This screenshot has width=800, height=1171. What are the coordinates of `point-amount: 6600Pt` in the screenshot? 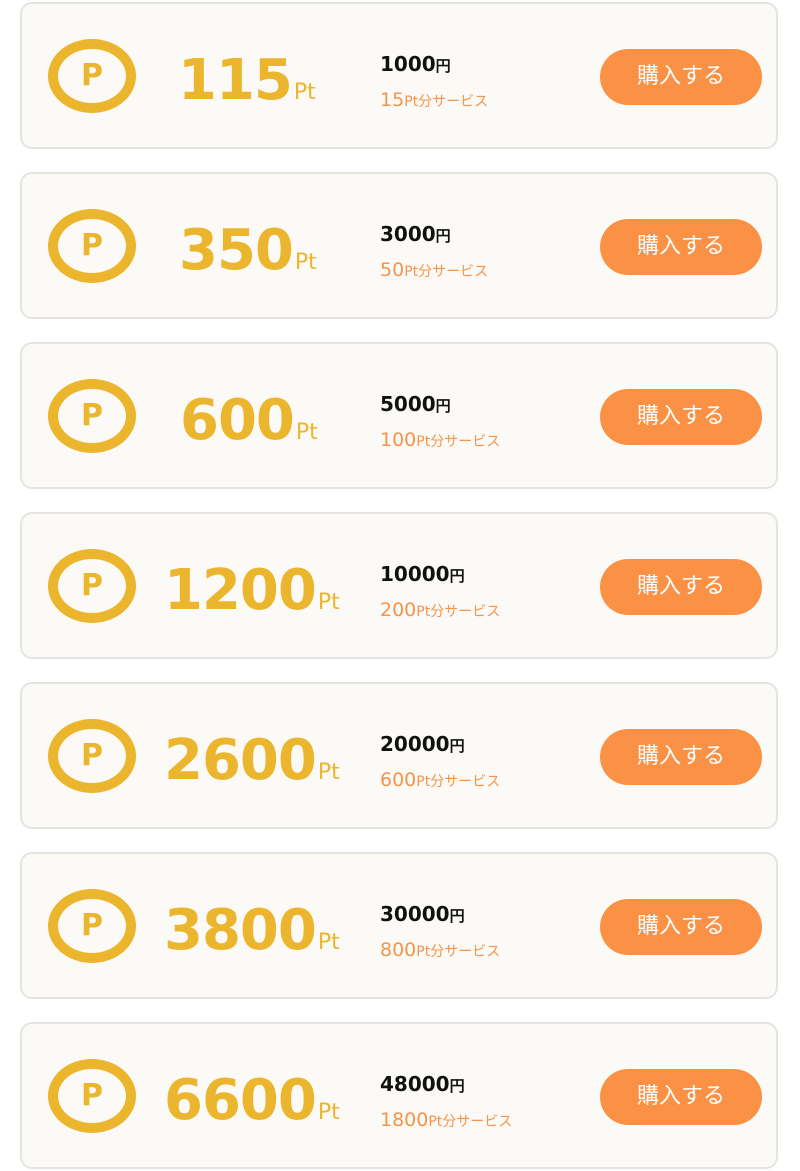 It's located at (252, 1101).